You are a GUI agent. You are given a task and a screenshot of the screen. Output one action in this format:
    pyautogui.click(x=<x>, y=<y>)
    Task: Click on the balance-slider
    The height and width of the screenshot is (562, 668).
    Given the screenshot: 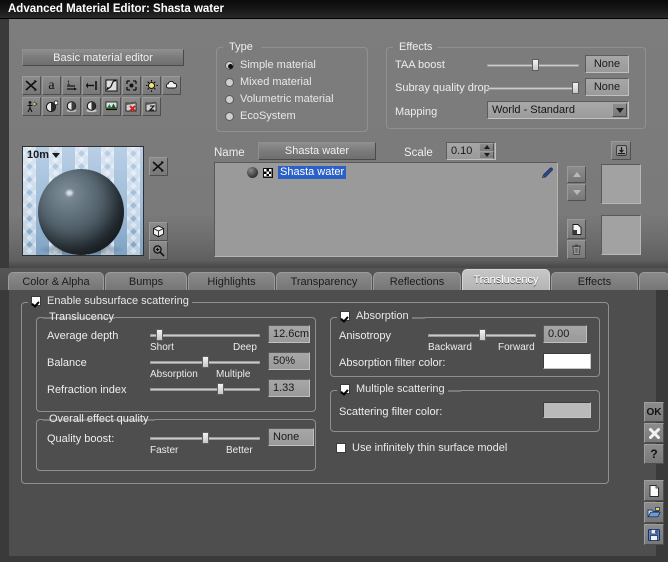 What is the action you would take?
    pyautogui.click(x=205, y=362)
    